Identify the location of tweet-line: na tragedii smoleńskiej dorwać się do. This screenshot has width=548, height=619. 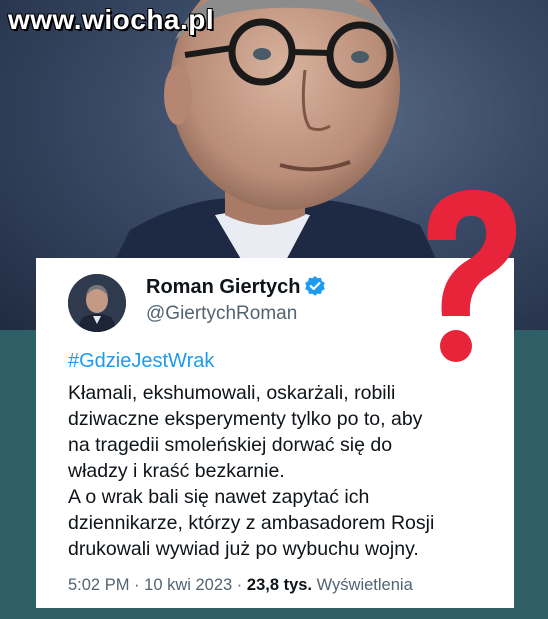
(230, 445).